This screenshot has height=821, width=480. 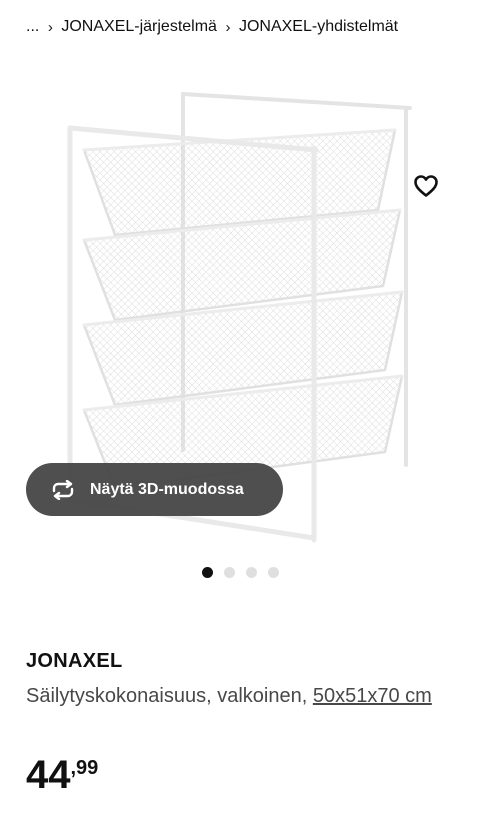 I want to click on breadcrumb-item-jonaxel-system: JONAXEL-järjestelmä, so click(x=139, y=27).